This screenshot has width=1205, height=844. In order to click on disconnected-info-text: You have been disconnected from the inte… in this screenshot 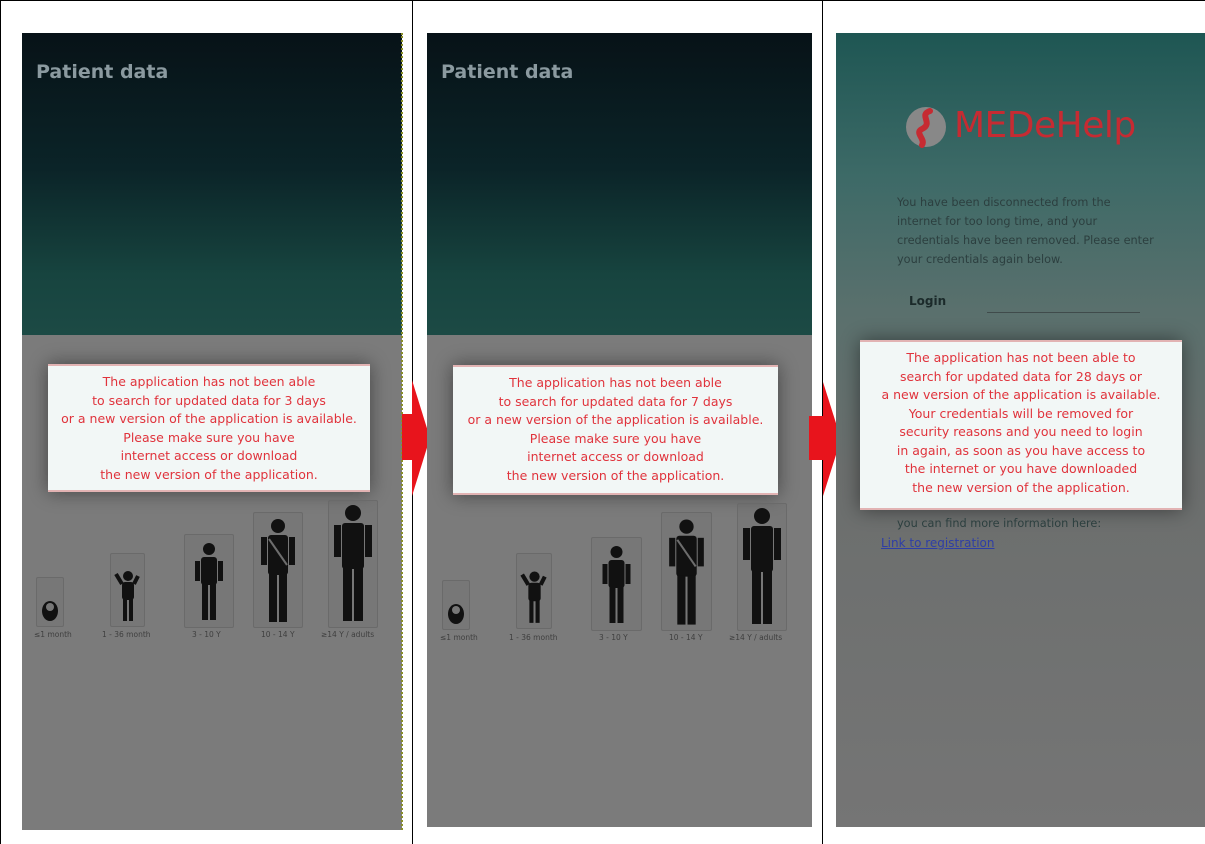, I will do `click(1025, 231)`.